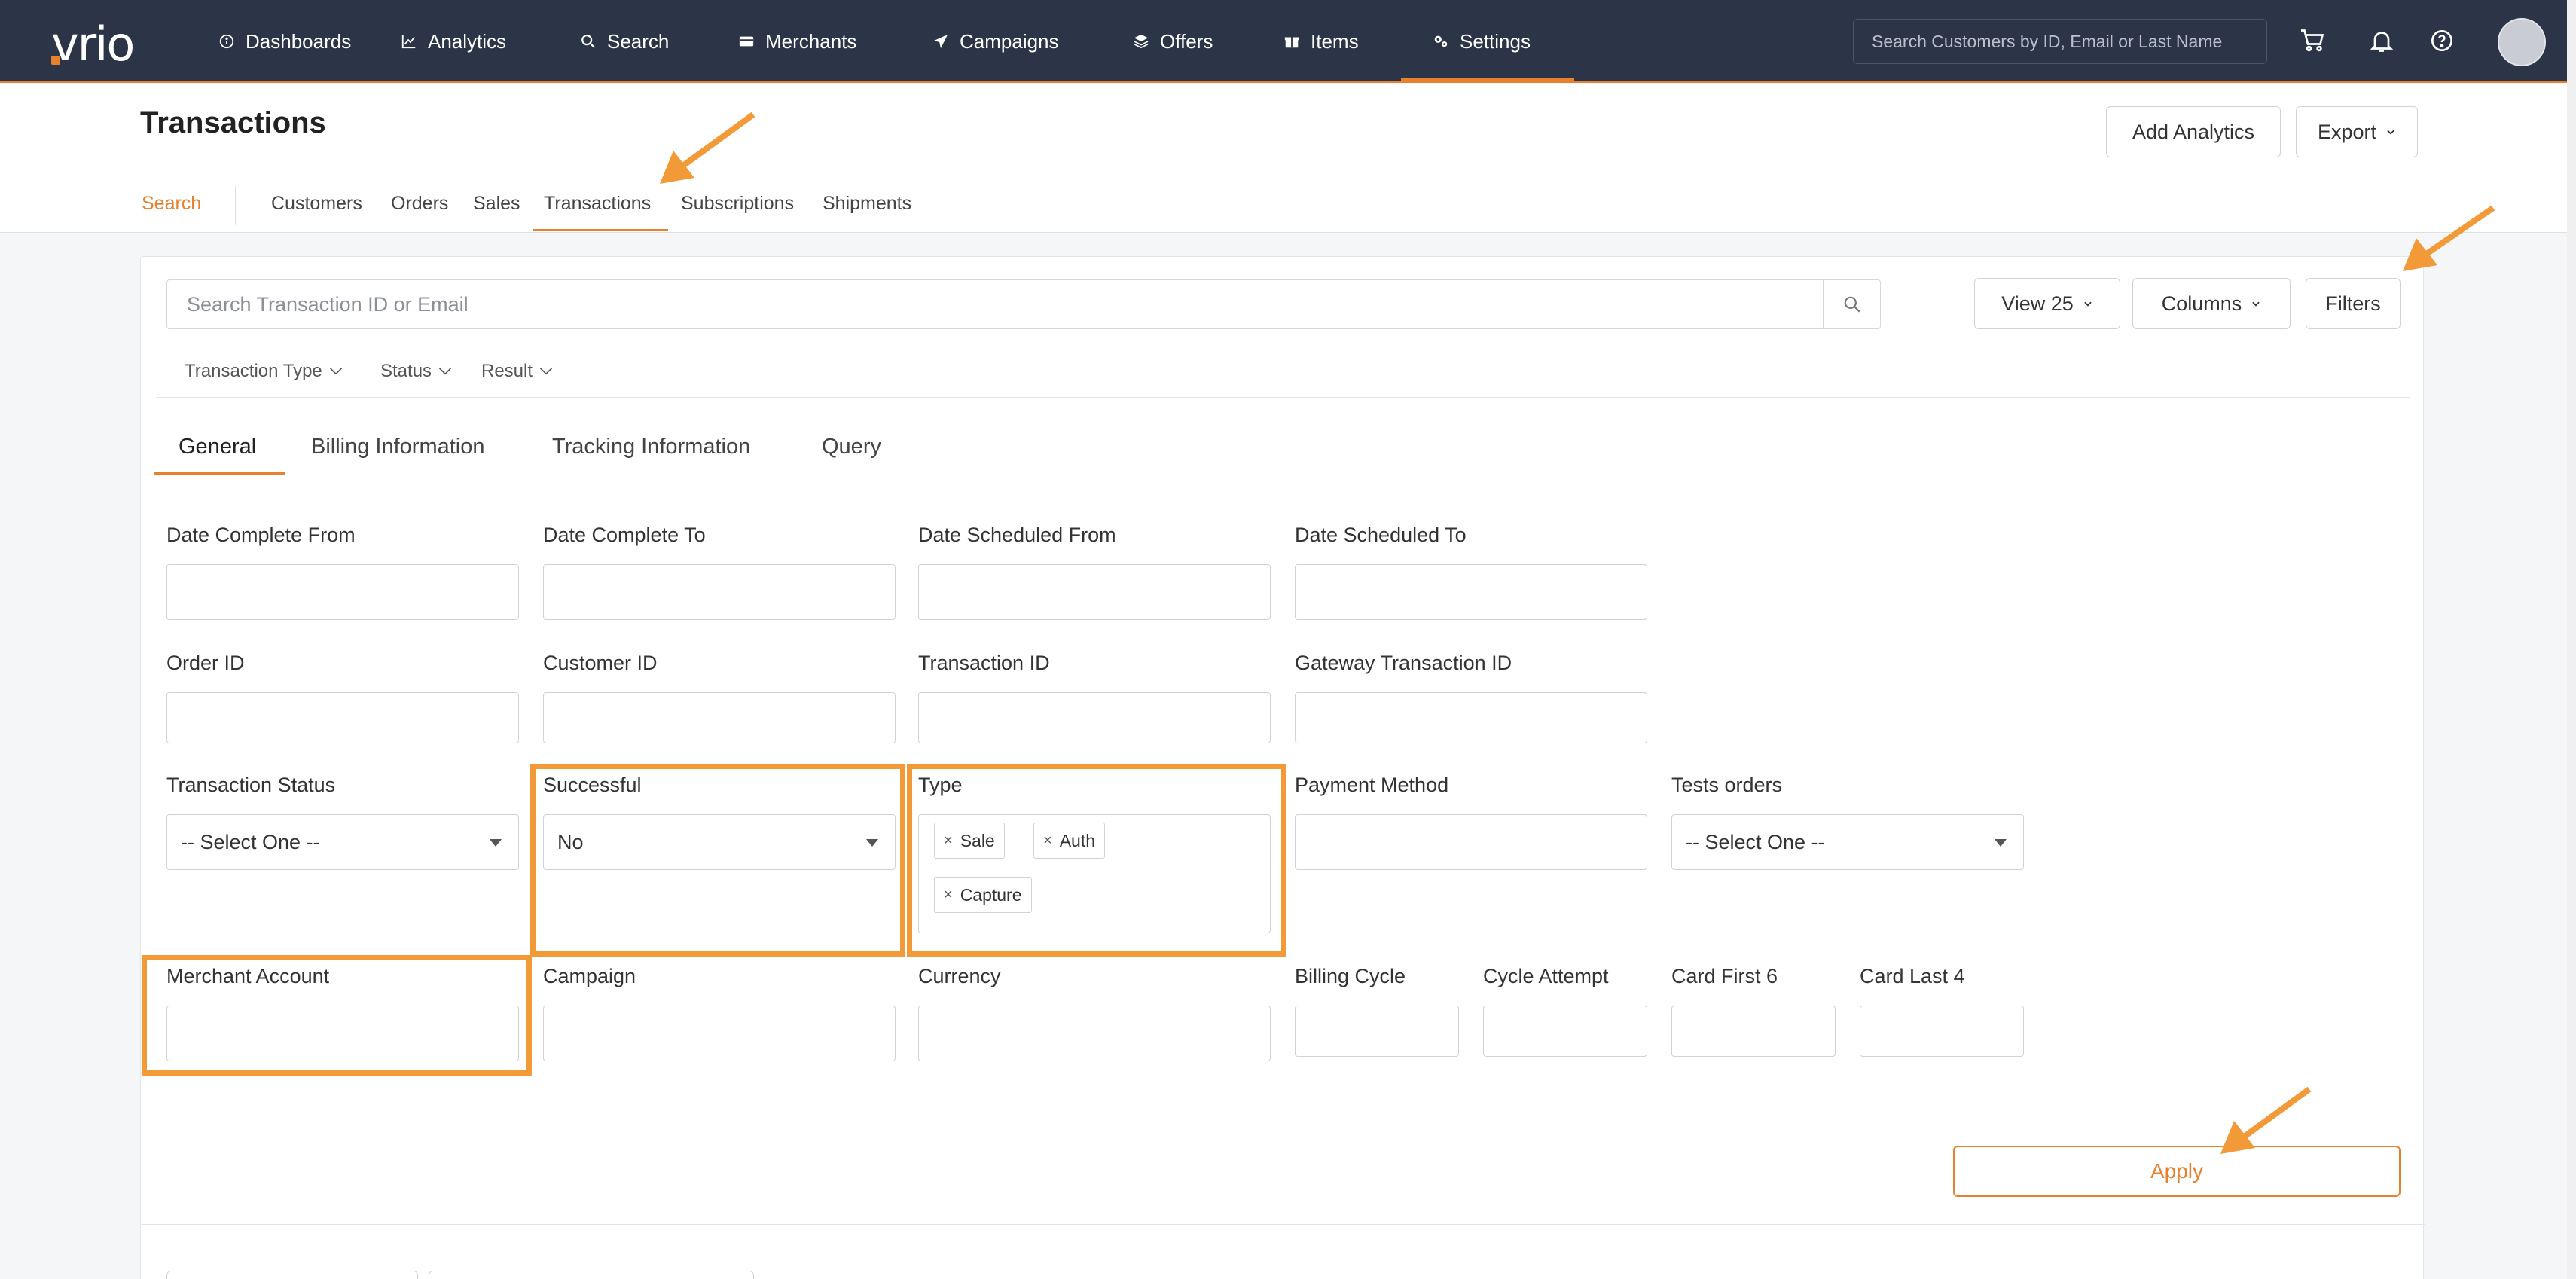 The width and height of the screenshot is (2576, 1279). Describe the element at coordinates (1095, 1034) in the screenshot. I see `currency-field` at that location.